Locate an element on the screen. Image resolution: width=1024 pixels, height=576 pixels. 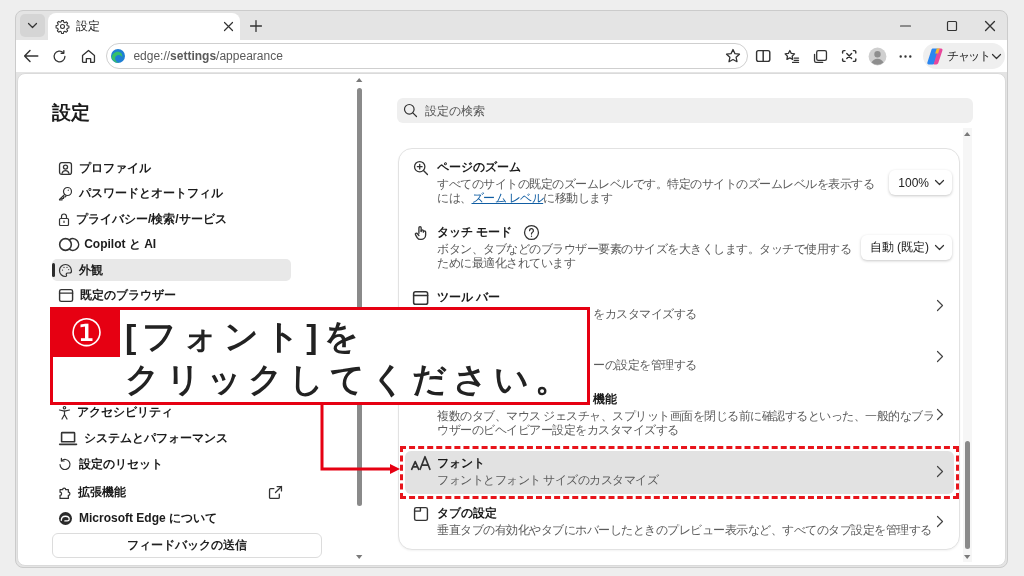
setting-description: フォントとフォント サイズのカスタマイズ is located at coordinates (548, 479).